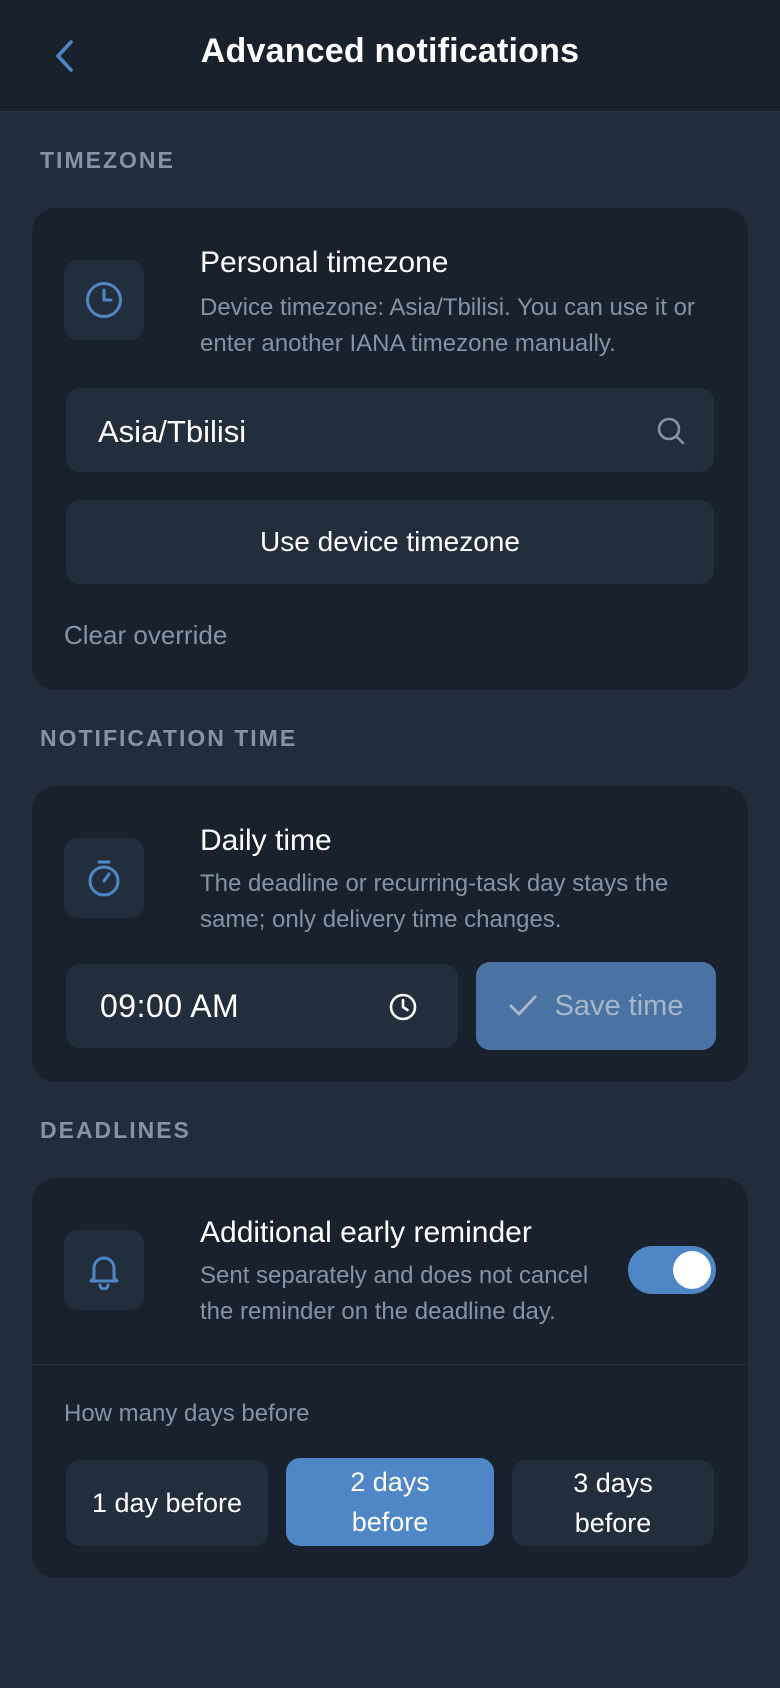 The width and height of the screenshot is (780, 1688). What do you see at coordinates (619, 1005) in the screenshot?
I see `save-time-label: Save time` at bounding box center [619, 1005].